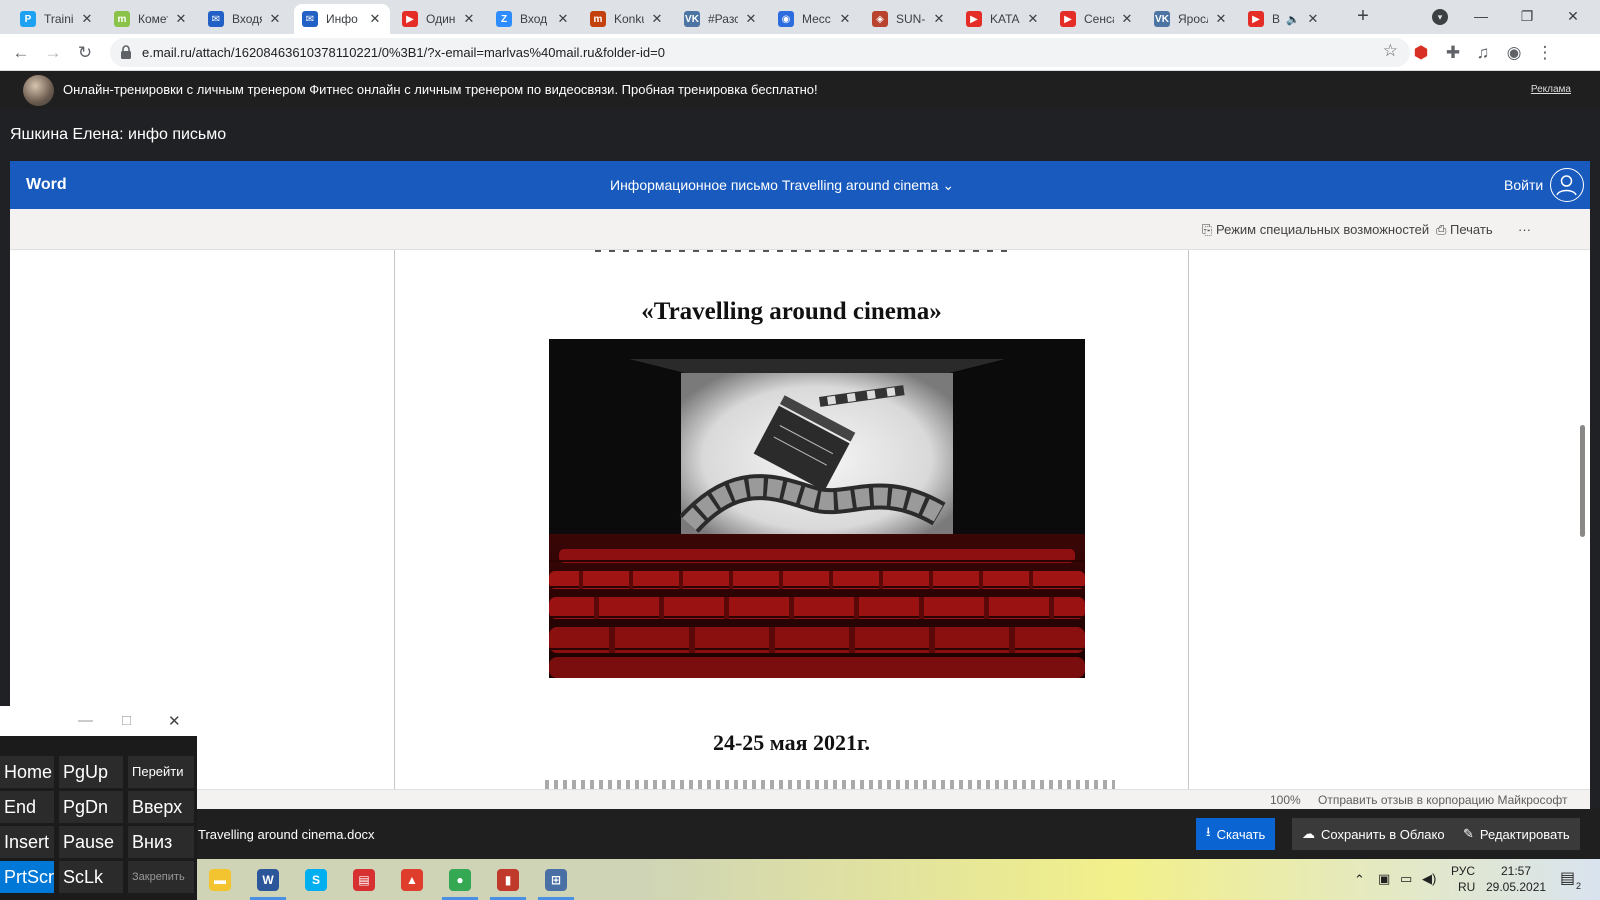 The height and width of the screenshot is (900, 1600). Describe the element at coordinates (815, 19) in the screenshot. I see `browser-tab: ◉ Месс ✕` at that location.